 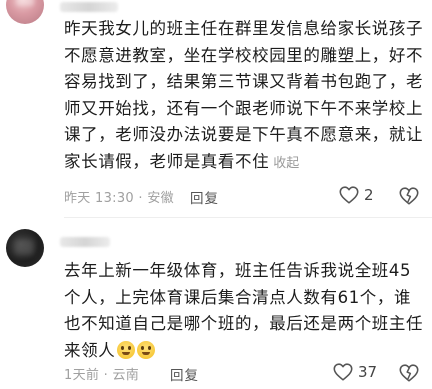 What do you see at coordinates (82, 375) in the screenshot?
I see `timestamp: 1天前` at bounding box center [82, 375].